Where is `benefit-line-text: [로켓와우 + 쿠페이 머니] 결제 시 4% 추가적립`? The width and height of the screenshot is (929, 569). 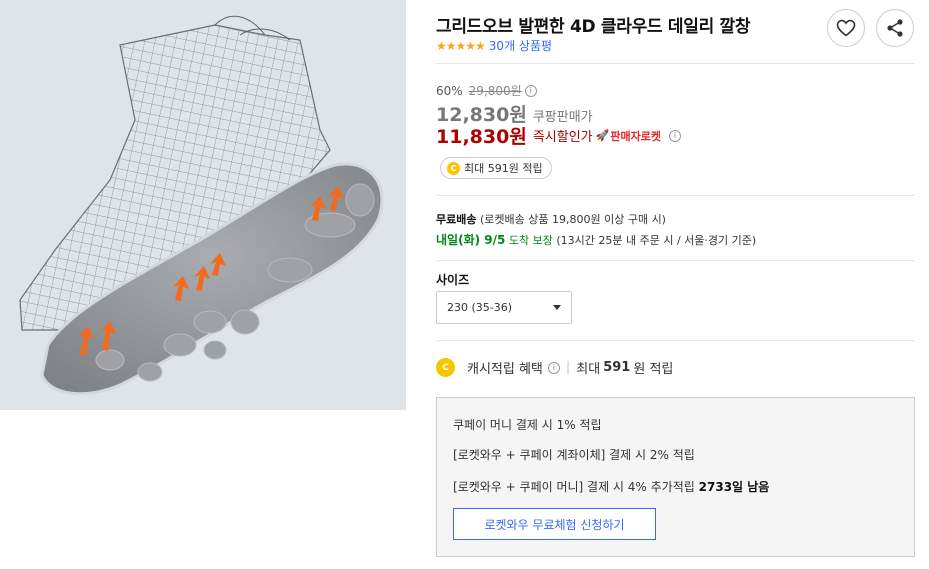
benefit-line-text: [로켓와우 + 쿠페이 머니] 결제 시 4% 추가적립 is located at coordinates (574, 487).